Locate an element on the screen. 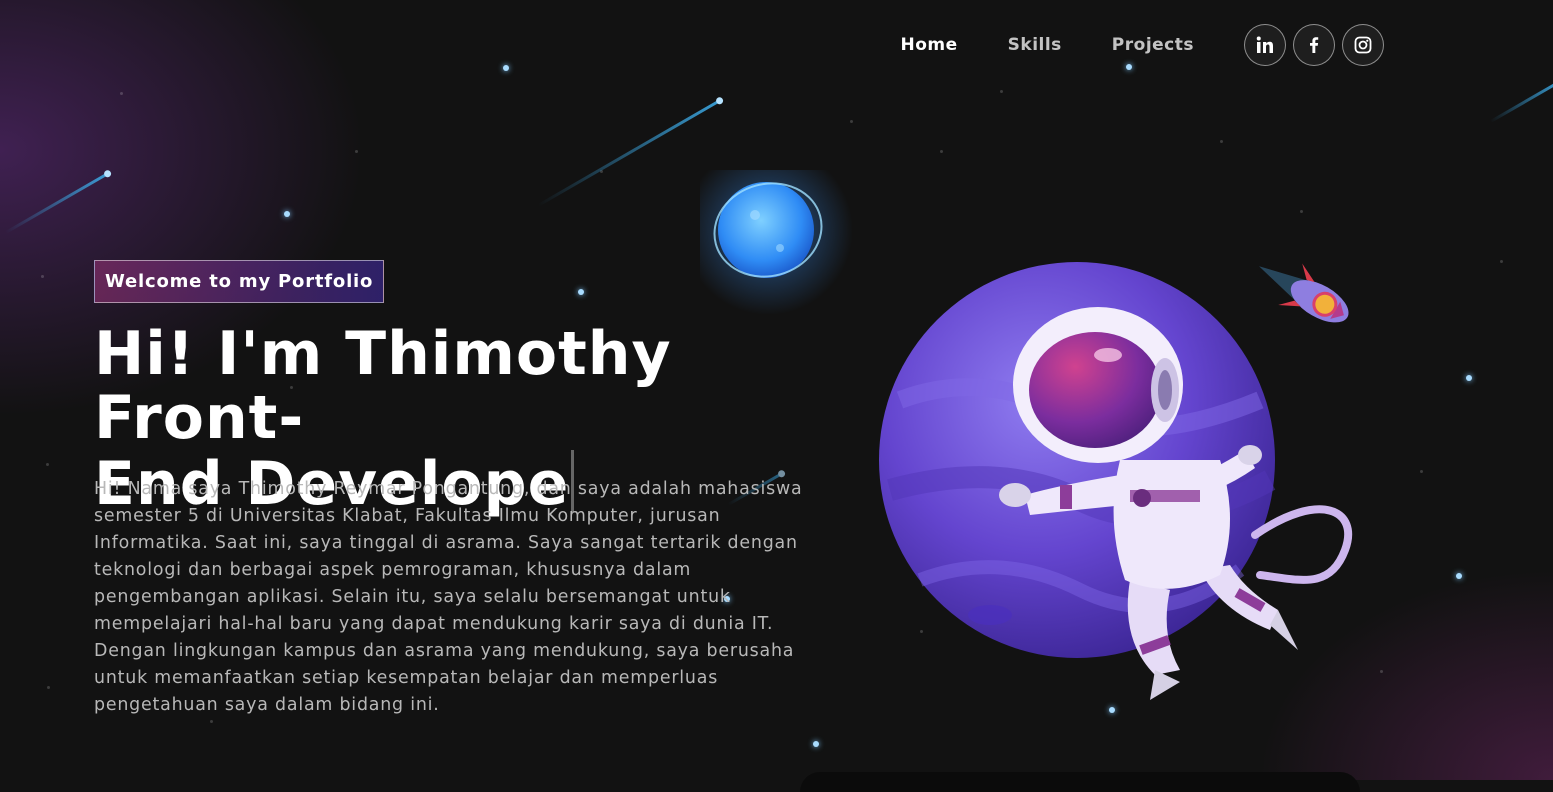 This screenshot has height=792, width=1553. bottom-section-edge is located at coordinates (1080, 782).